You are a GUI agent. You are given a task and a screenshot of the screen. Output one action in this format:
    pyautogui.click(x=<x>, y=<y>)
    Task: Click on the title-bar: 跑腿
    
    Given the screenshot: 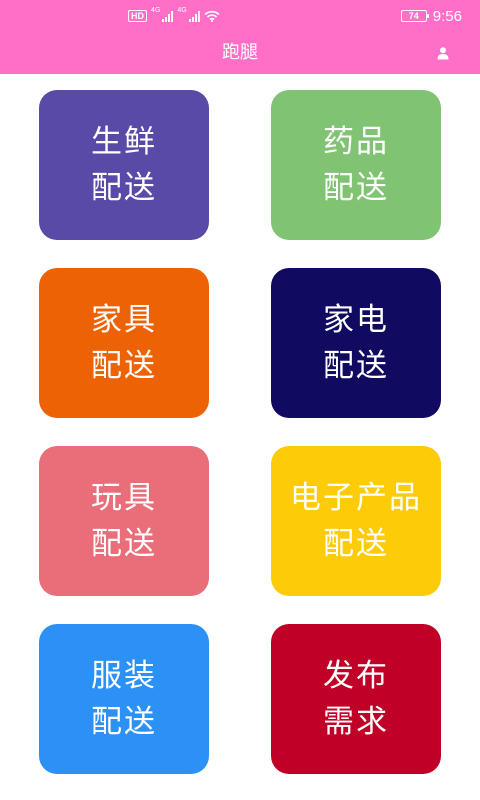 What is the action you would take?
    pyautogui.click(x=240, y=53)
    